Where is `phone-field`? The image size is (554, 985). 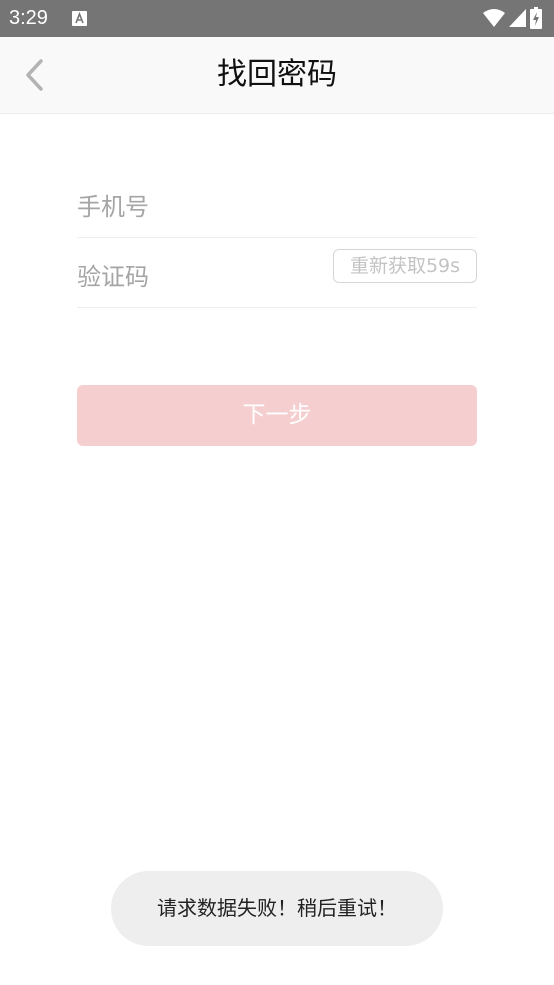 phone-field is located at coordinates (277, 202).